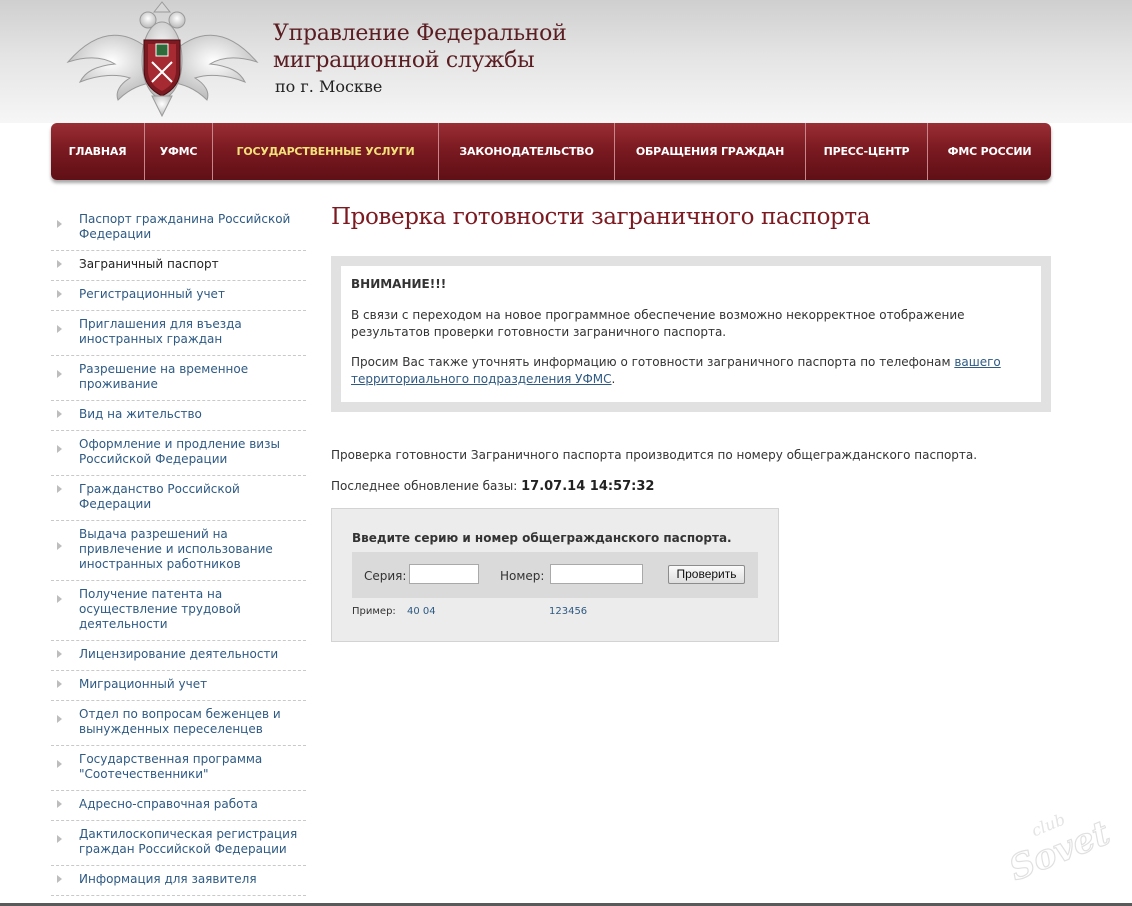 The height and width of the screenshot is (906, 1132). I want to click on site-title-line2: миграционной службы, so click(404, 60).